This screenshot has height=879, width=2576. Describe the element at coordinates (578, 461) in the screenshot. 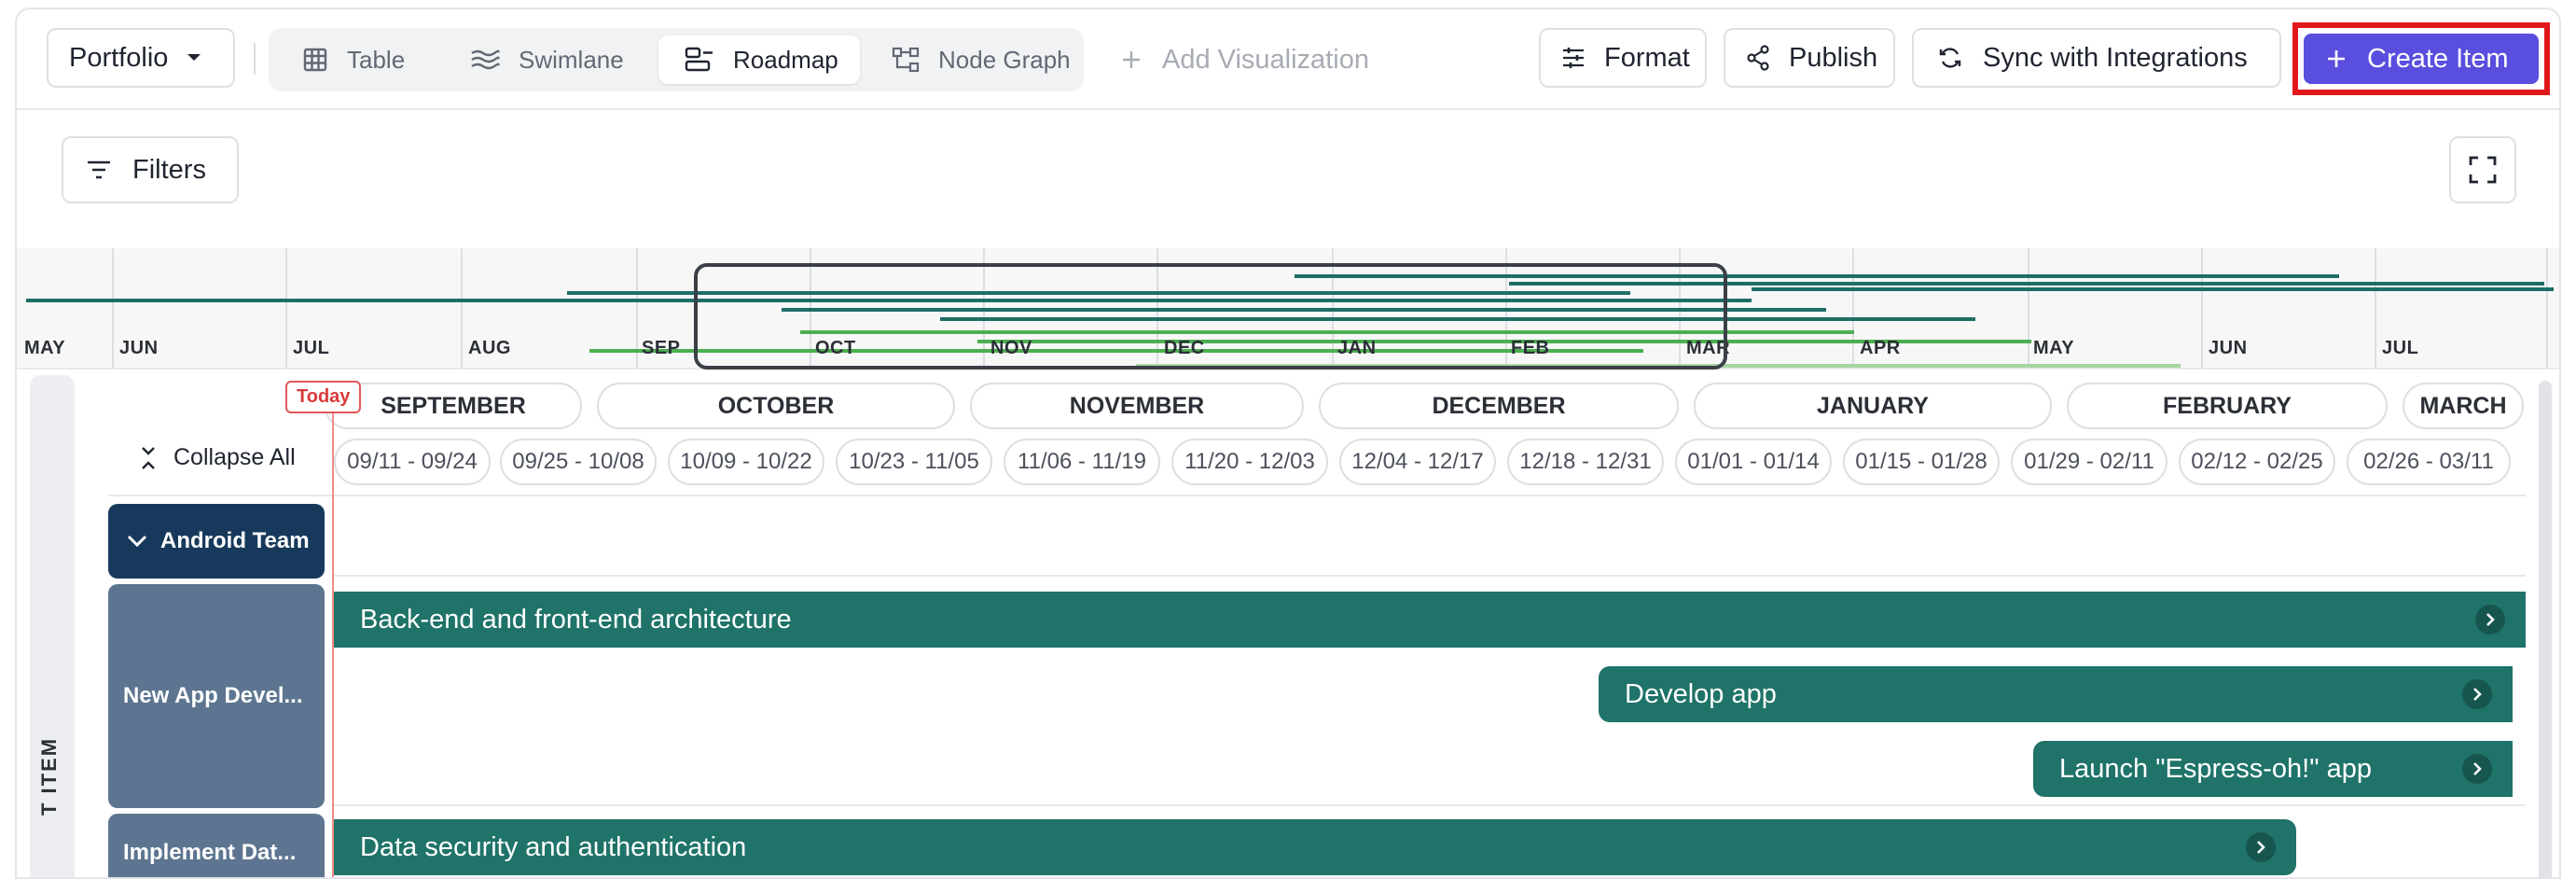

I see `week-label: 09/25 - 10/08` at that location.